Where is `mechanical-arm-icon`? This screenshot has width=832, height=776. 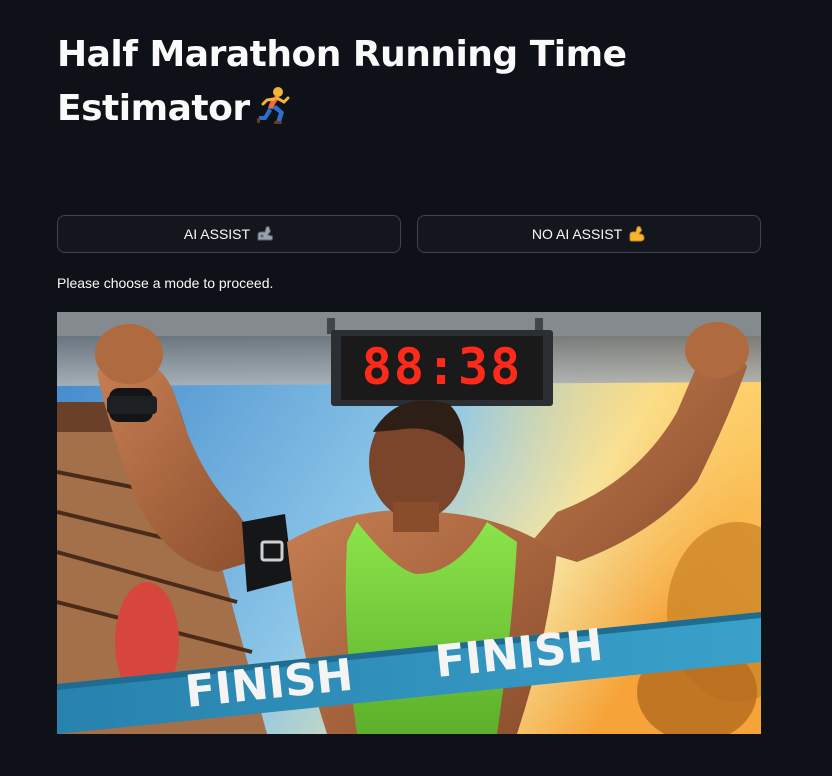
mechanical-arm-icon is located at coordinates (265, 234).